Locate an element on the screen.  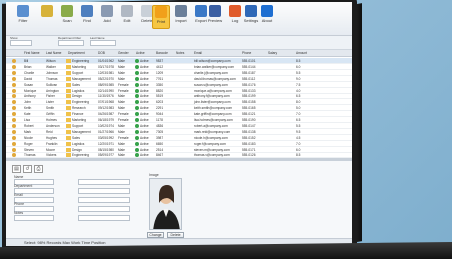
ribbon-button-label: Scan is located at coordinates (67, 20).